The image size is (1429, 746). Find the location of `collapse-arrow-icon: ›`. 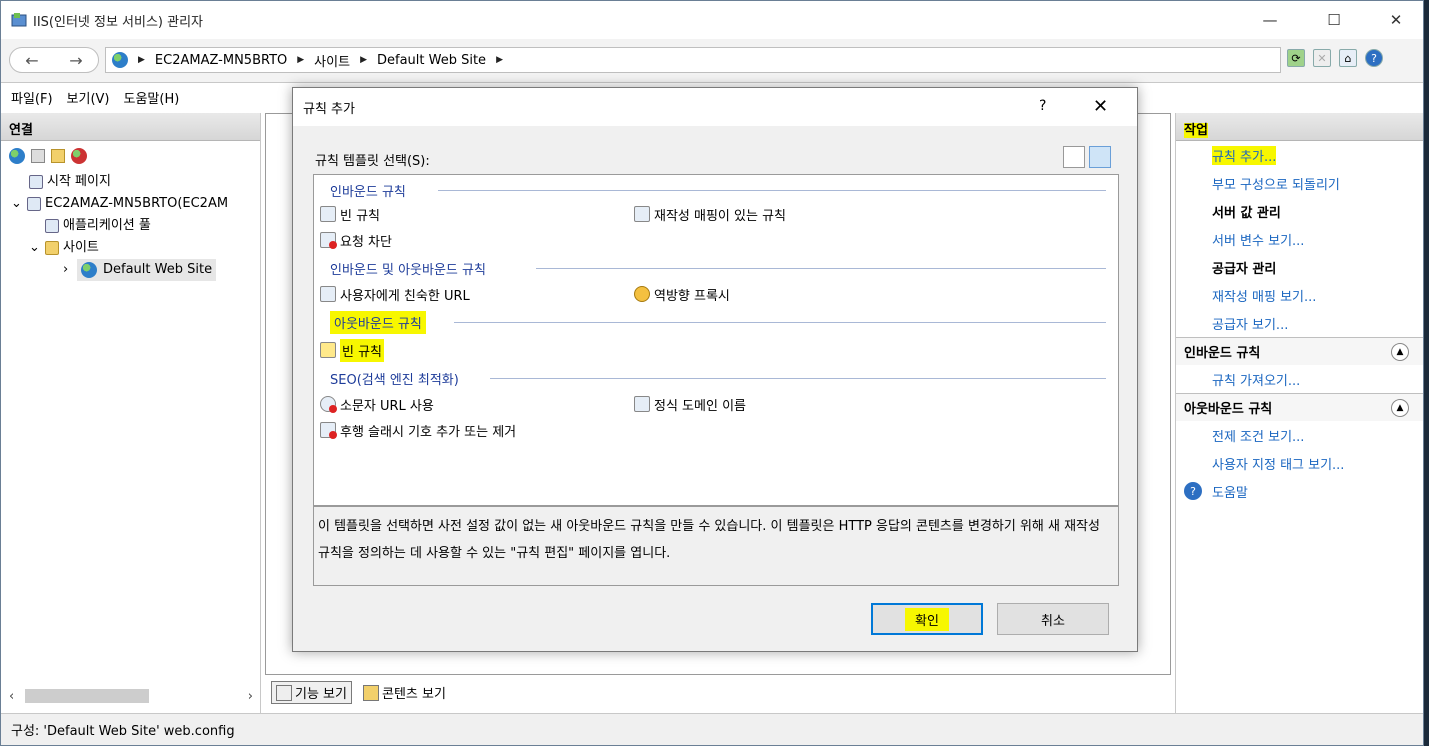

collapse-arrow-icon: › is located at coordinates (70, 270).